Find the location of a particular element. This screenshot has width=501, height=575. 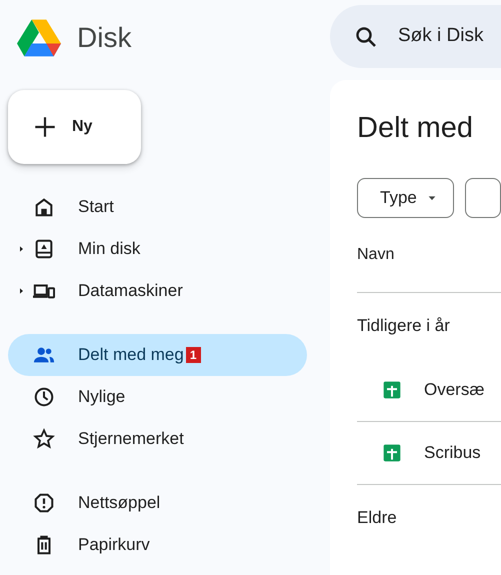

item-label: Papirkurv is located at coordinates (114, 545).